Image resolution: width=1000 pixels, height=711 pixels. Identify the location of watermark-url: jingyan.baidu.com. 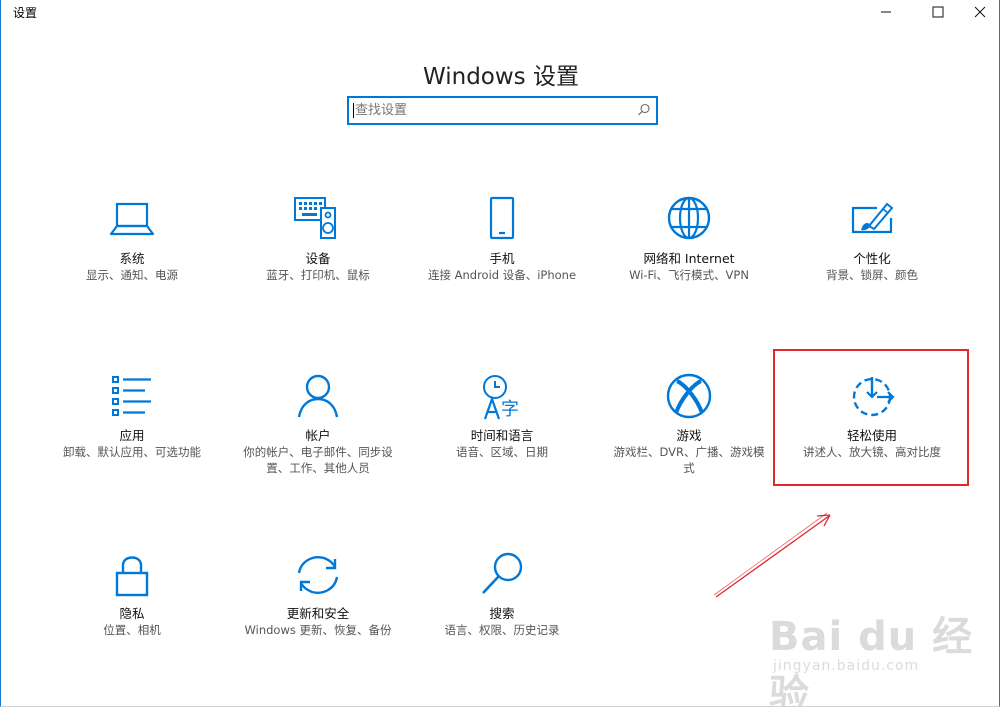
(846, 666).